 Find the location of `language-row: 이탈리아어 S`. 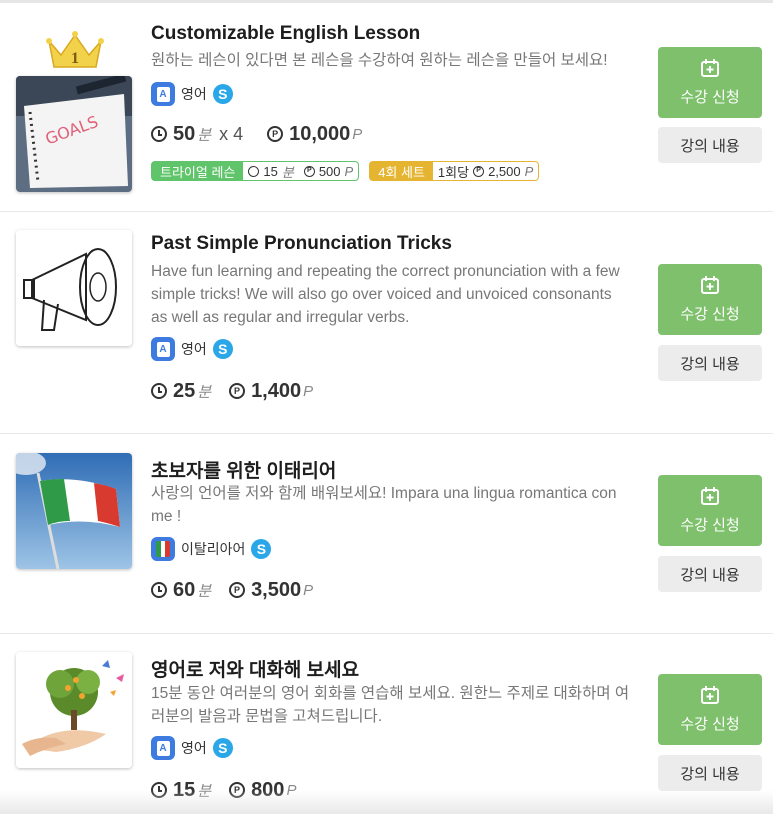

language-row: 이탈리아어 S is located at coordinates (211, 549).